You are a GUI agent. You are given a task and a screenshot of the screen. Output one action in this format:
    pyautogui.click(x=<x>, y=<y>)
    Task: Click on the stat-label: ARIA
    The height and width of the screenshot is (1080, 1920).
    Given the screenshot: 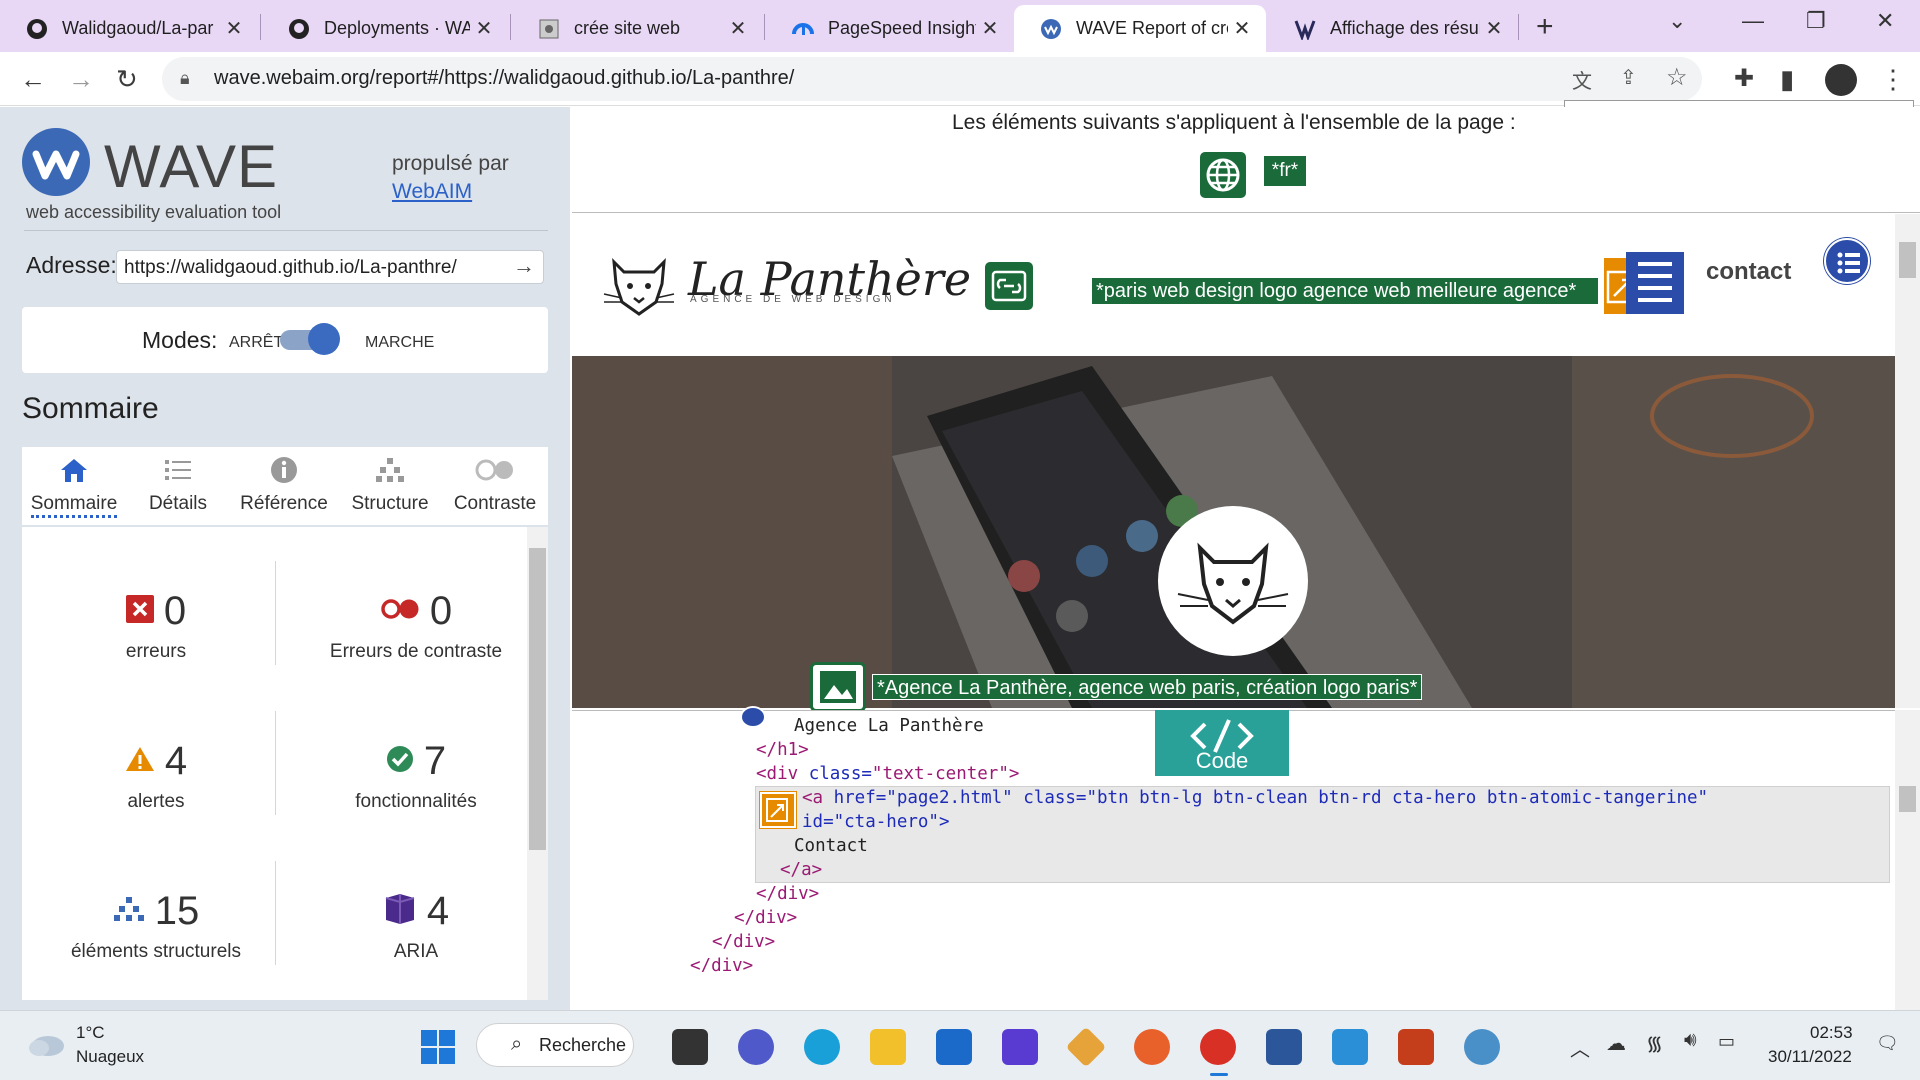 What is the action you would take?
    pyautogui.click(x=416, y=951)
    